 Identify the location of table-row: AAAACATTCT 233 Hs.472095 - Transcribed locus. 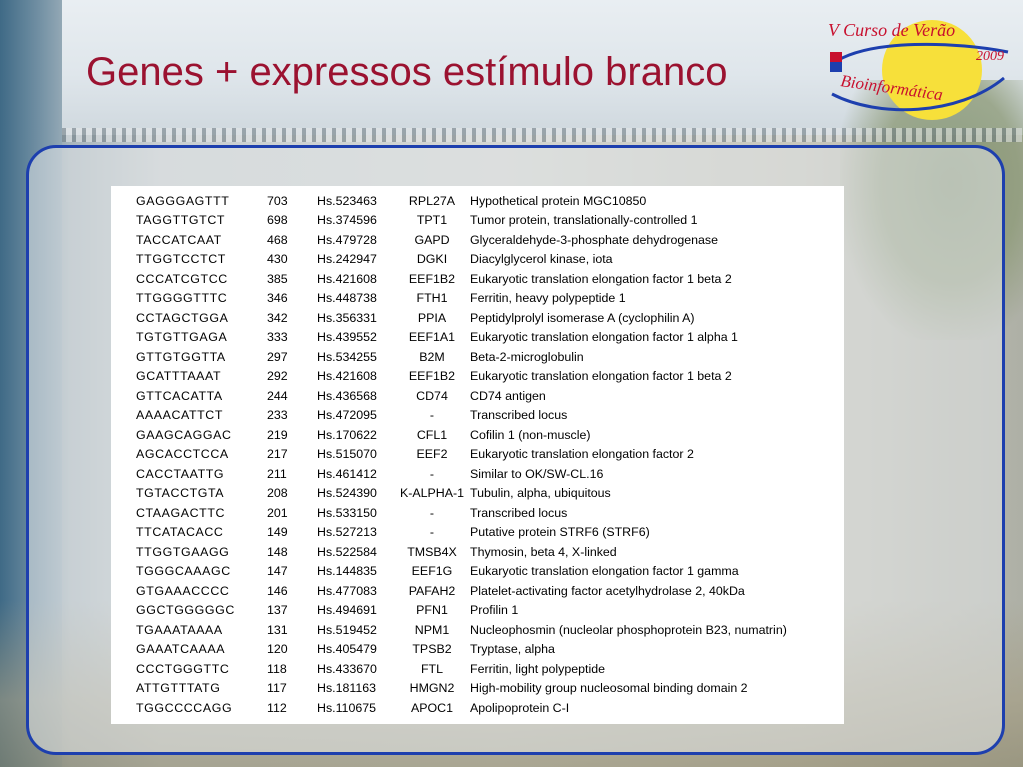
(461, 416).